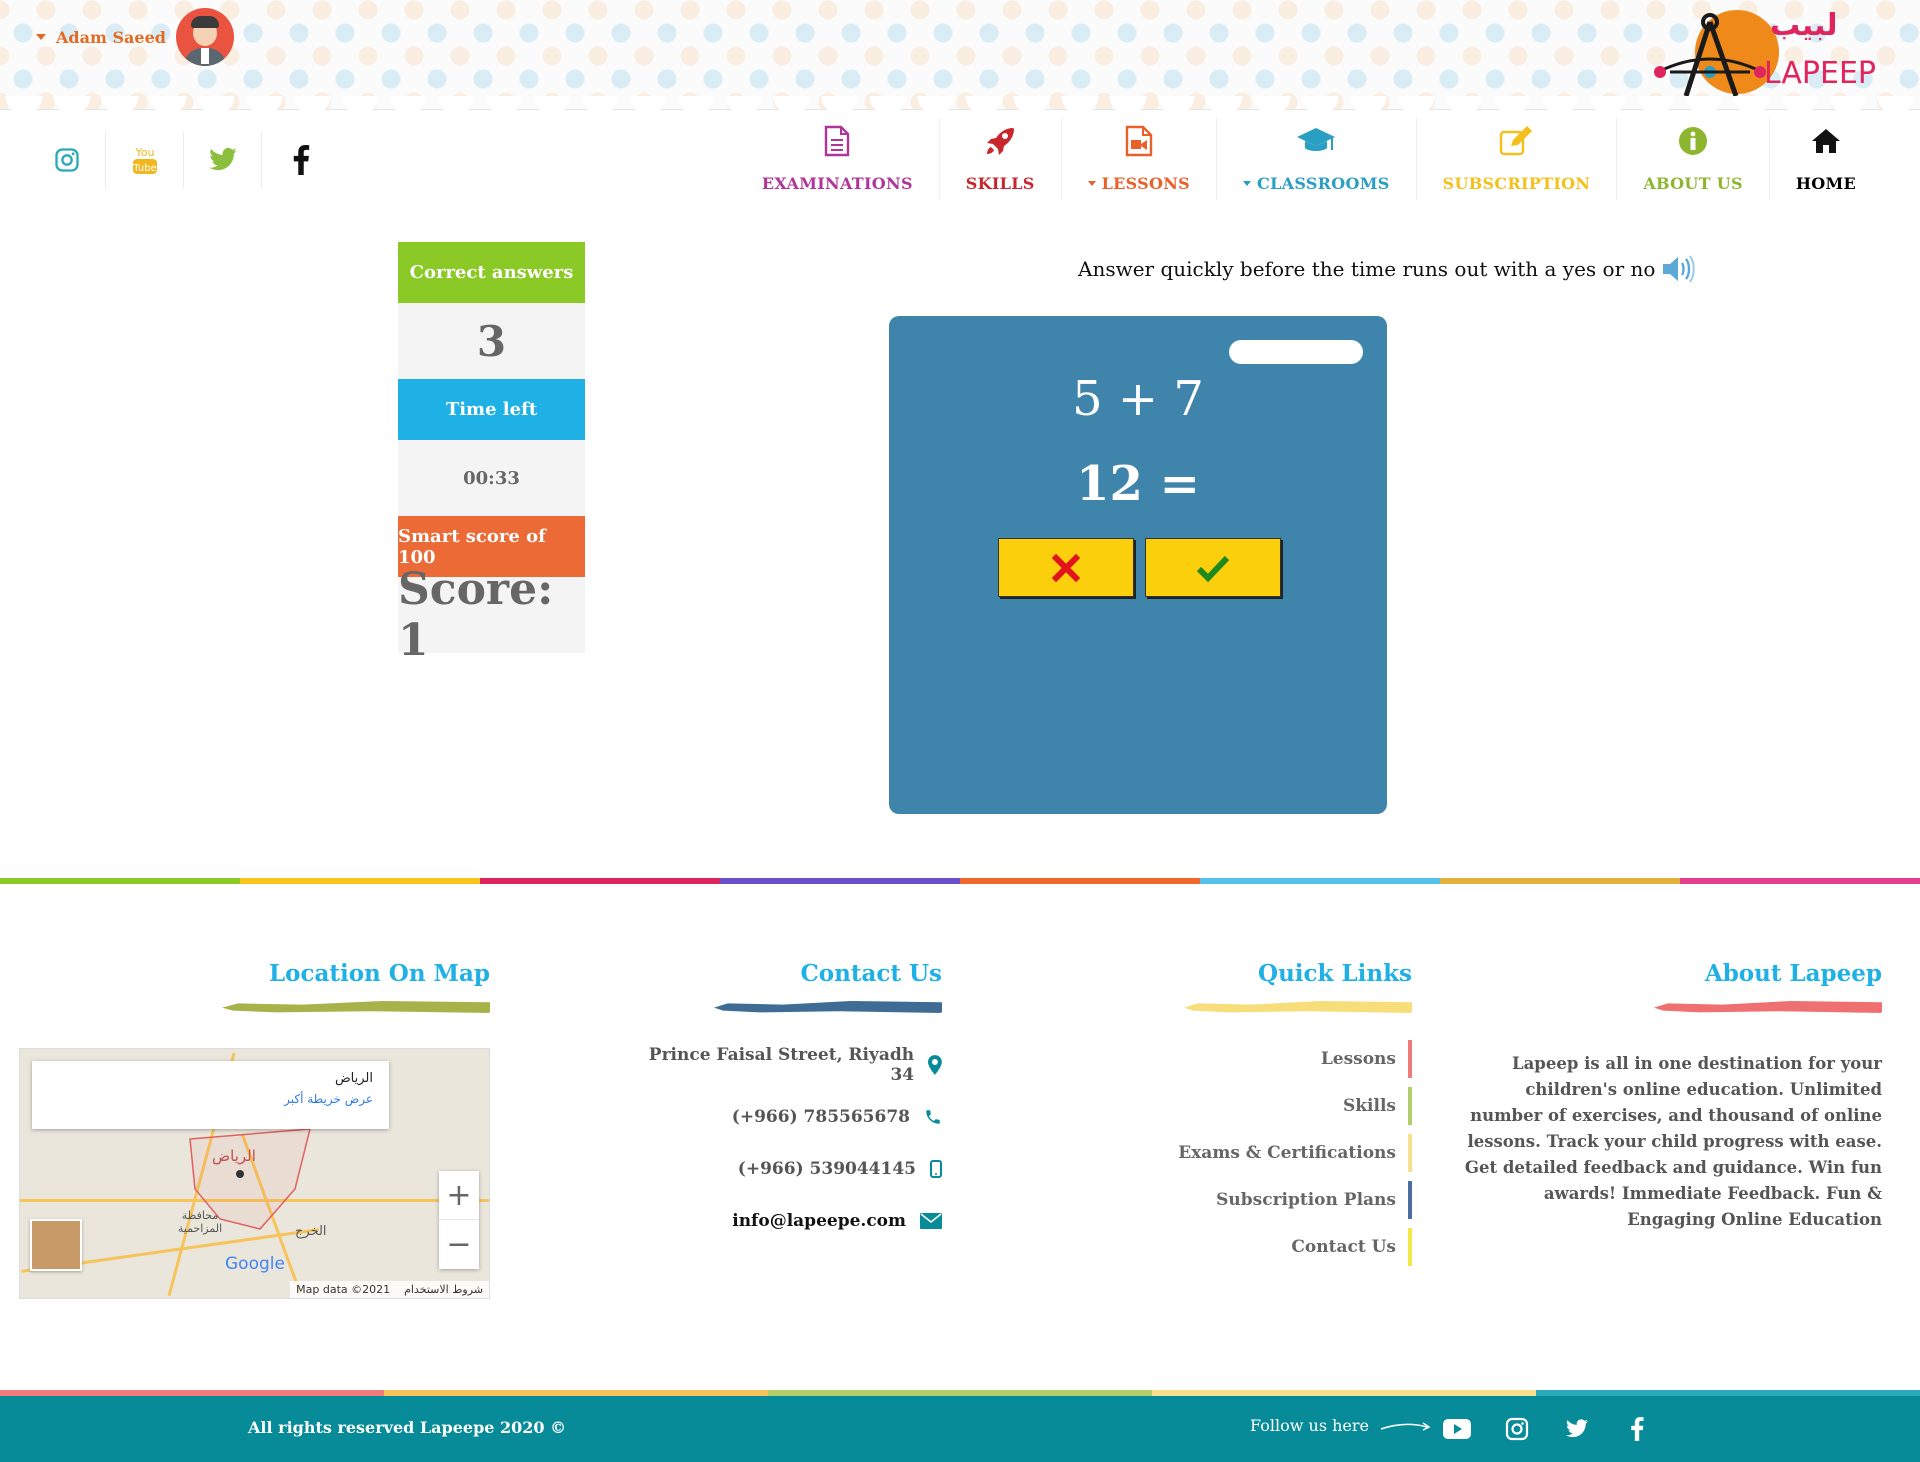 This screenshot has width=1920, height=1462. What do you see at coordinates (1710, 55) in the screenshot?
I see `compass-icon` at bounding box center [1710, 55].